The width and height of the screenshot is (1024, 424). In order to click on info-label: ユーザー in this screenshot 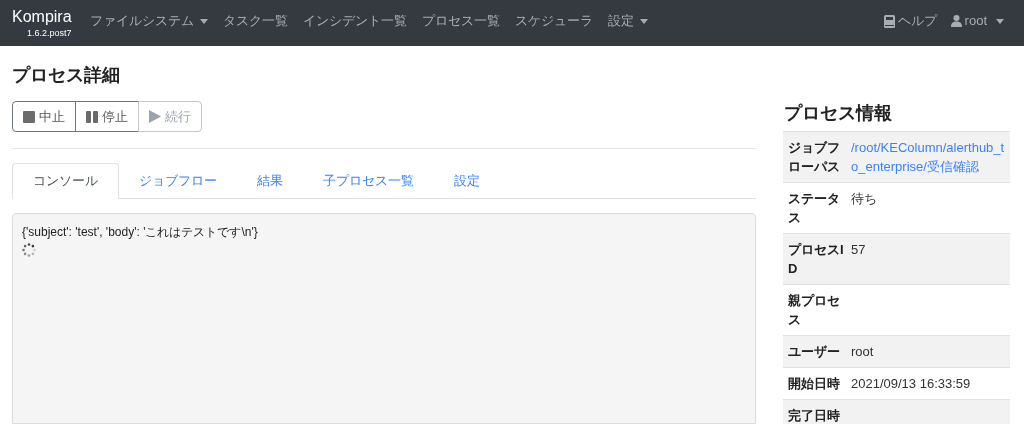, I will do `click(814, 351)`.